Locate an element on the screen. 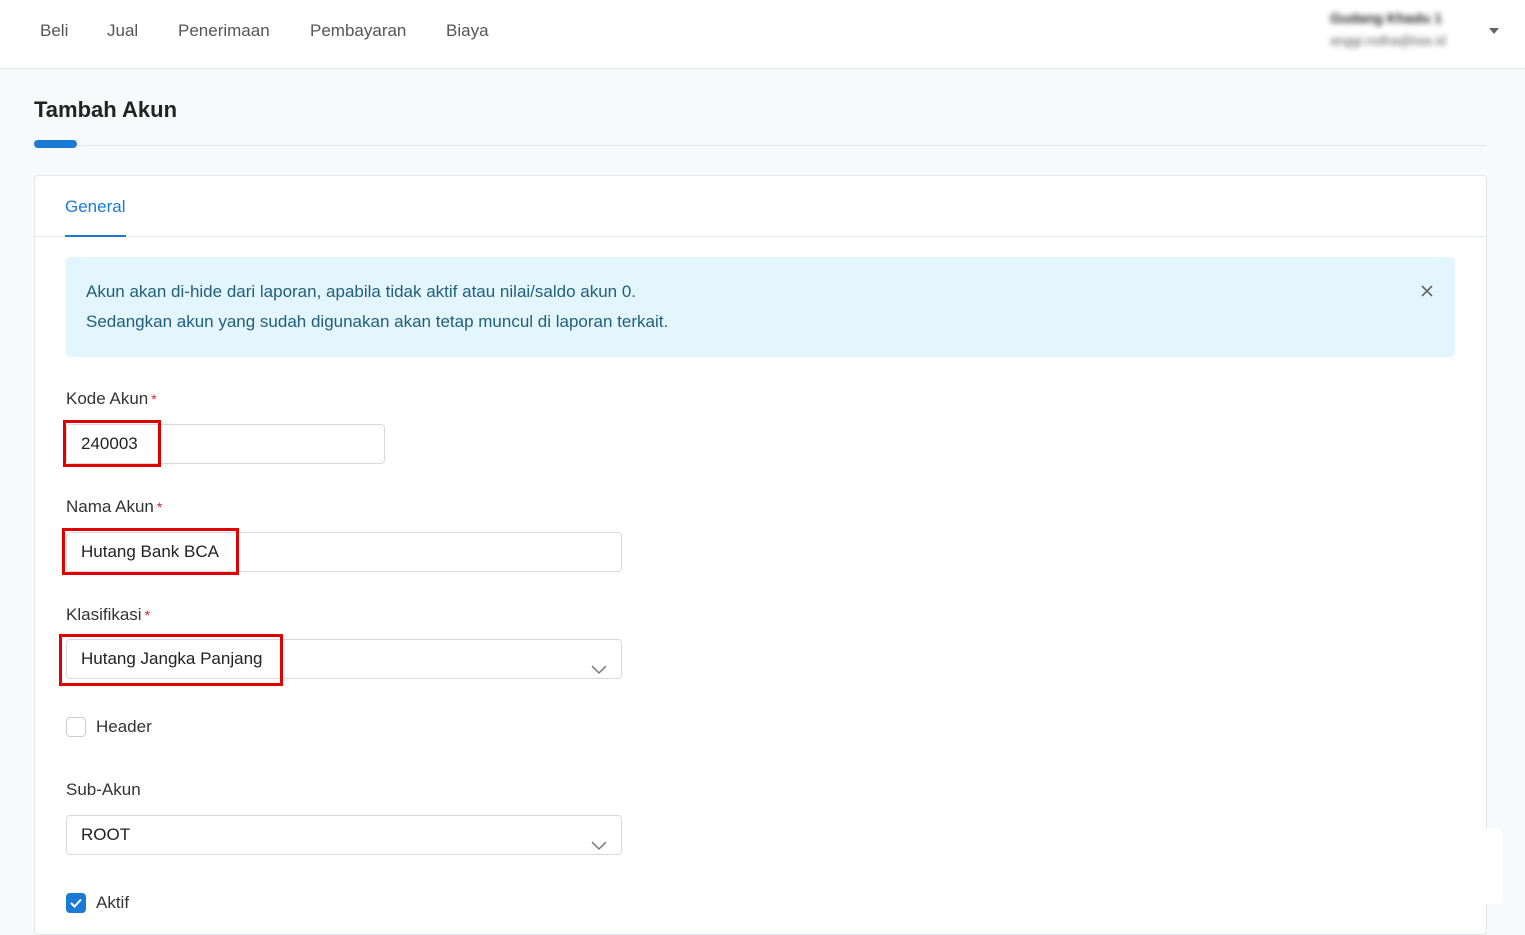  klasifikasi-value: Hutang Jangka Panjang is located at coordinates (172, 658).